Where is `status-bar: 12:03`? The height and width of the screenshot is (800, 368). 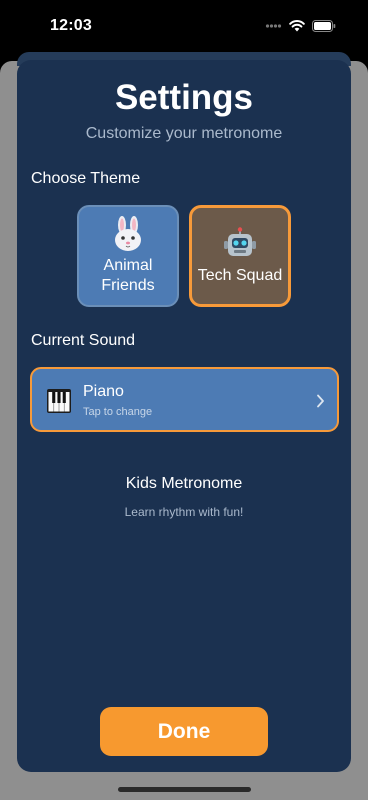
status-bar: 12:03 is located at coordinates (184, 27).